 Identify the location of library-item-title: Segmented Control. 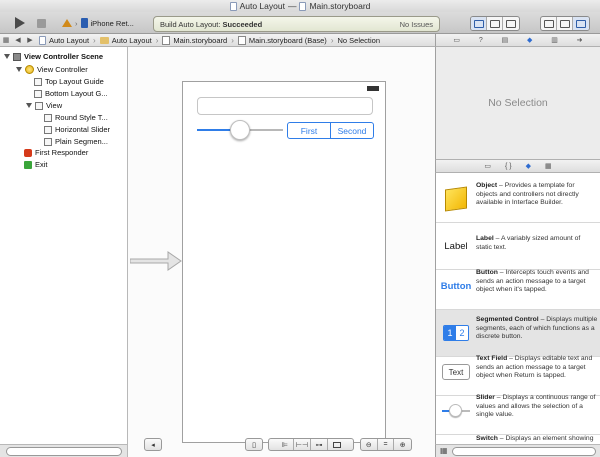
(507, 319).